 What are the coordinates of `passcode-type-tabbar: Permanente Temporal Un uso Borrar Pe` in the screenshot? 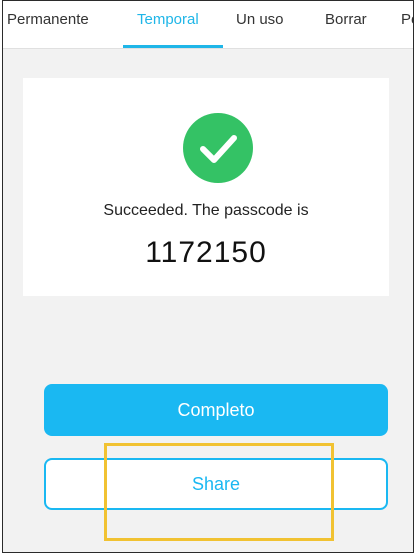 It's located at (208, 25).